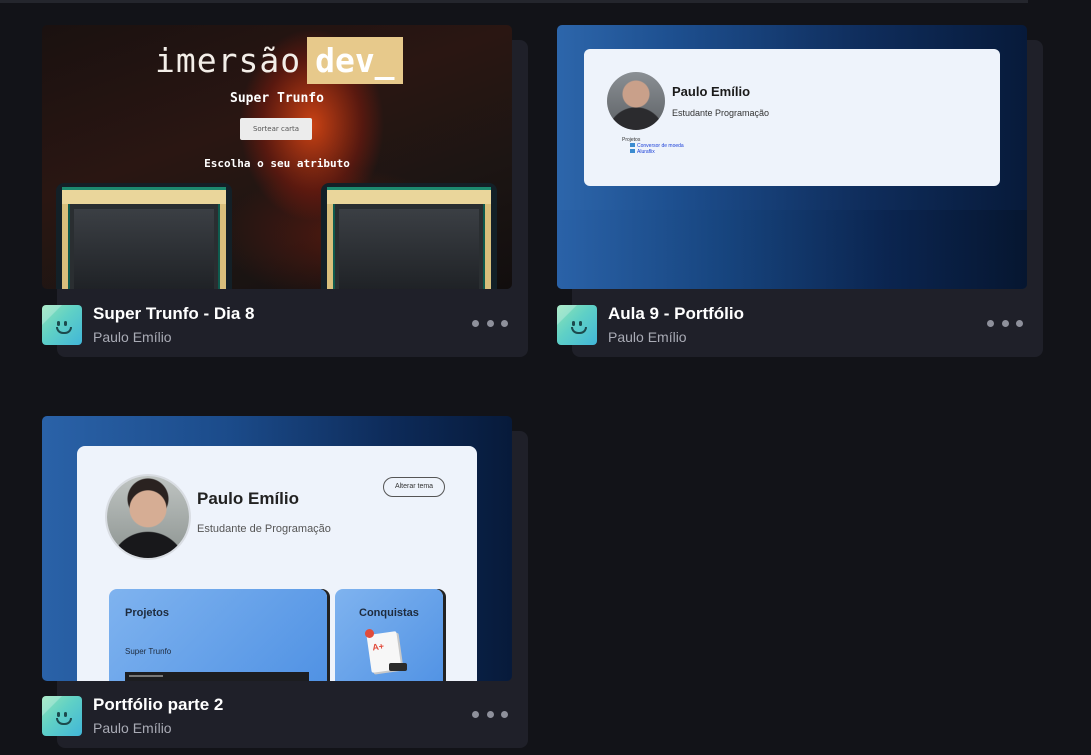 The height and width of the screenshot is (755, 1091). I want to click on brand-tag: dev_, so click(355, 60).